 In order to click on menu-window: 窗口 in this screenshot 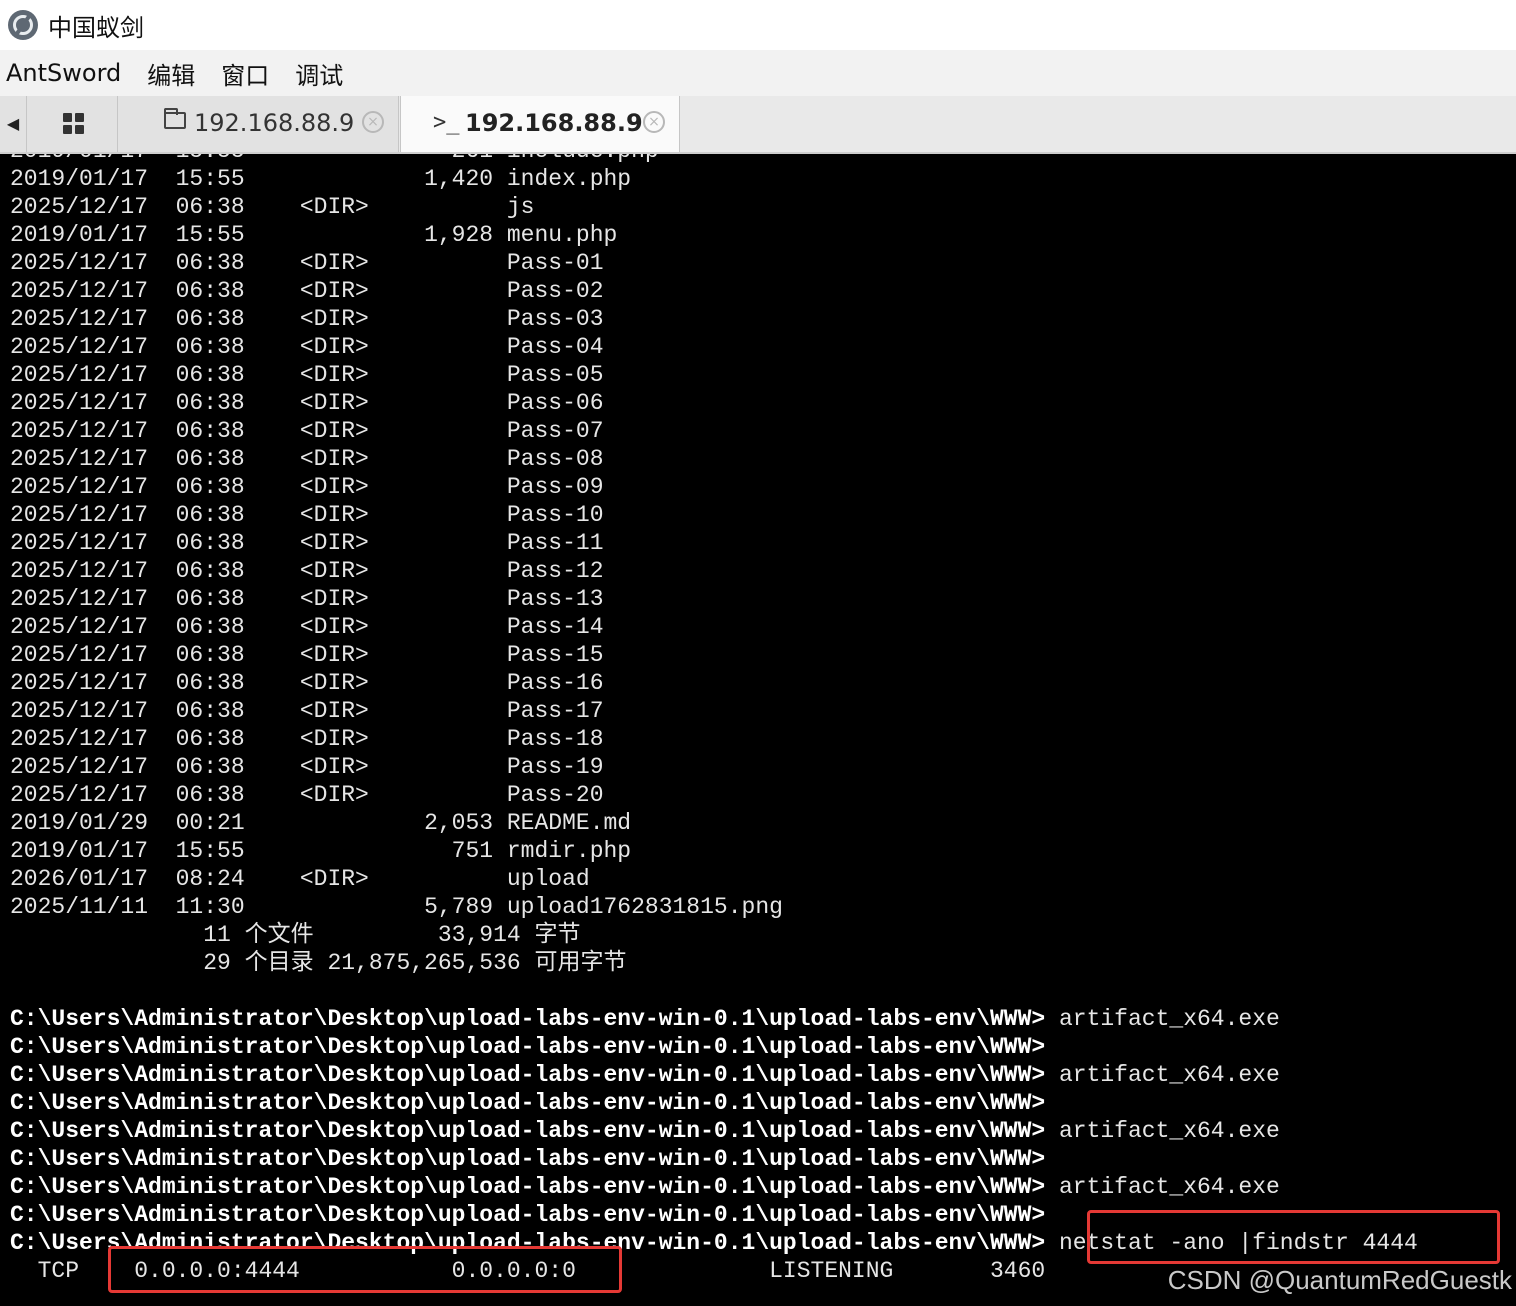, I will do `click(245, 73)`.